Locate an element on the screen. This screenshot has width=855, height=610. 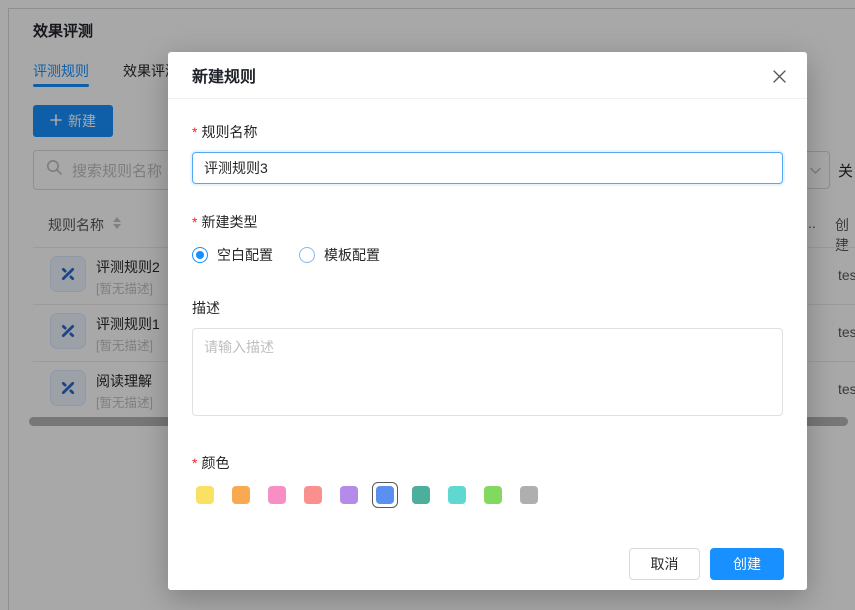
modal-footer: 取消 创建 is located at coordinates (706, 564).